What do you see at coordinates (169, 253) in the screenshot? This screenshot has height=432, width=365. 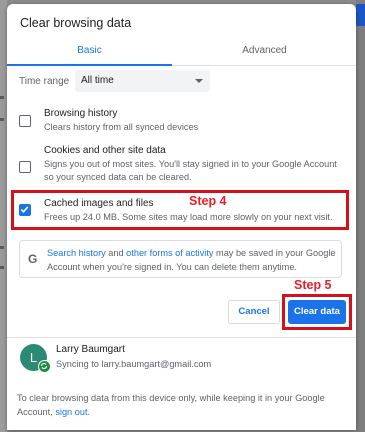 I see `other-activity-link: other forms of activity` at bounding box center [169, 253].